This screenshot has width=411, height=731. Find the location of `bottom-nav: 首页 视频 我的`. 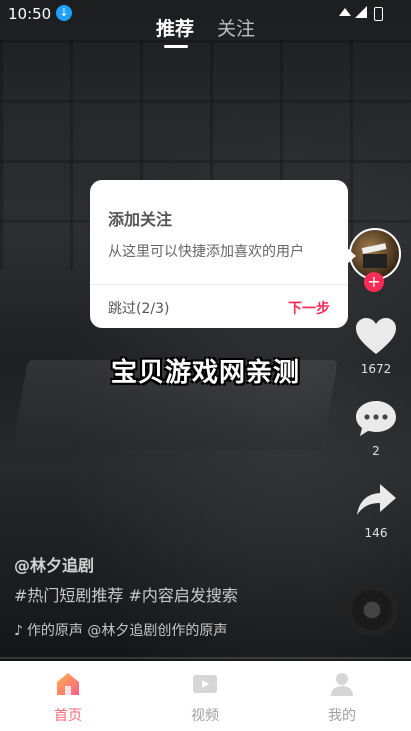

bottom-nav: 首页 视频 我的 is located at coordinates (205, 696).